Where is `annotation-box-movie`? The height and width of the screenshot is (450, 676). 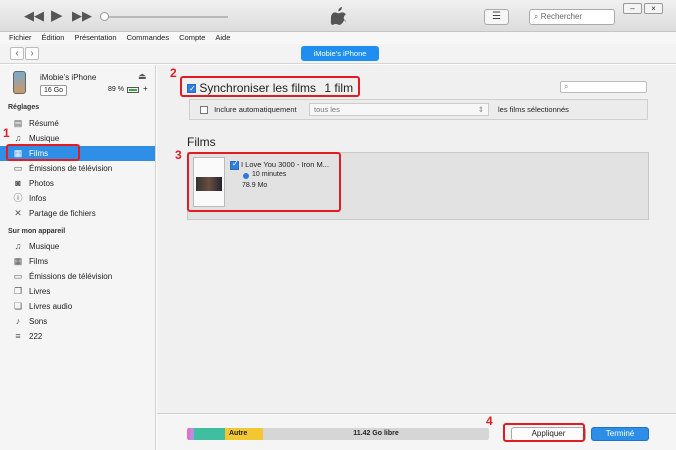 annotation-box-movie is located at coordinates (264, 182).